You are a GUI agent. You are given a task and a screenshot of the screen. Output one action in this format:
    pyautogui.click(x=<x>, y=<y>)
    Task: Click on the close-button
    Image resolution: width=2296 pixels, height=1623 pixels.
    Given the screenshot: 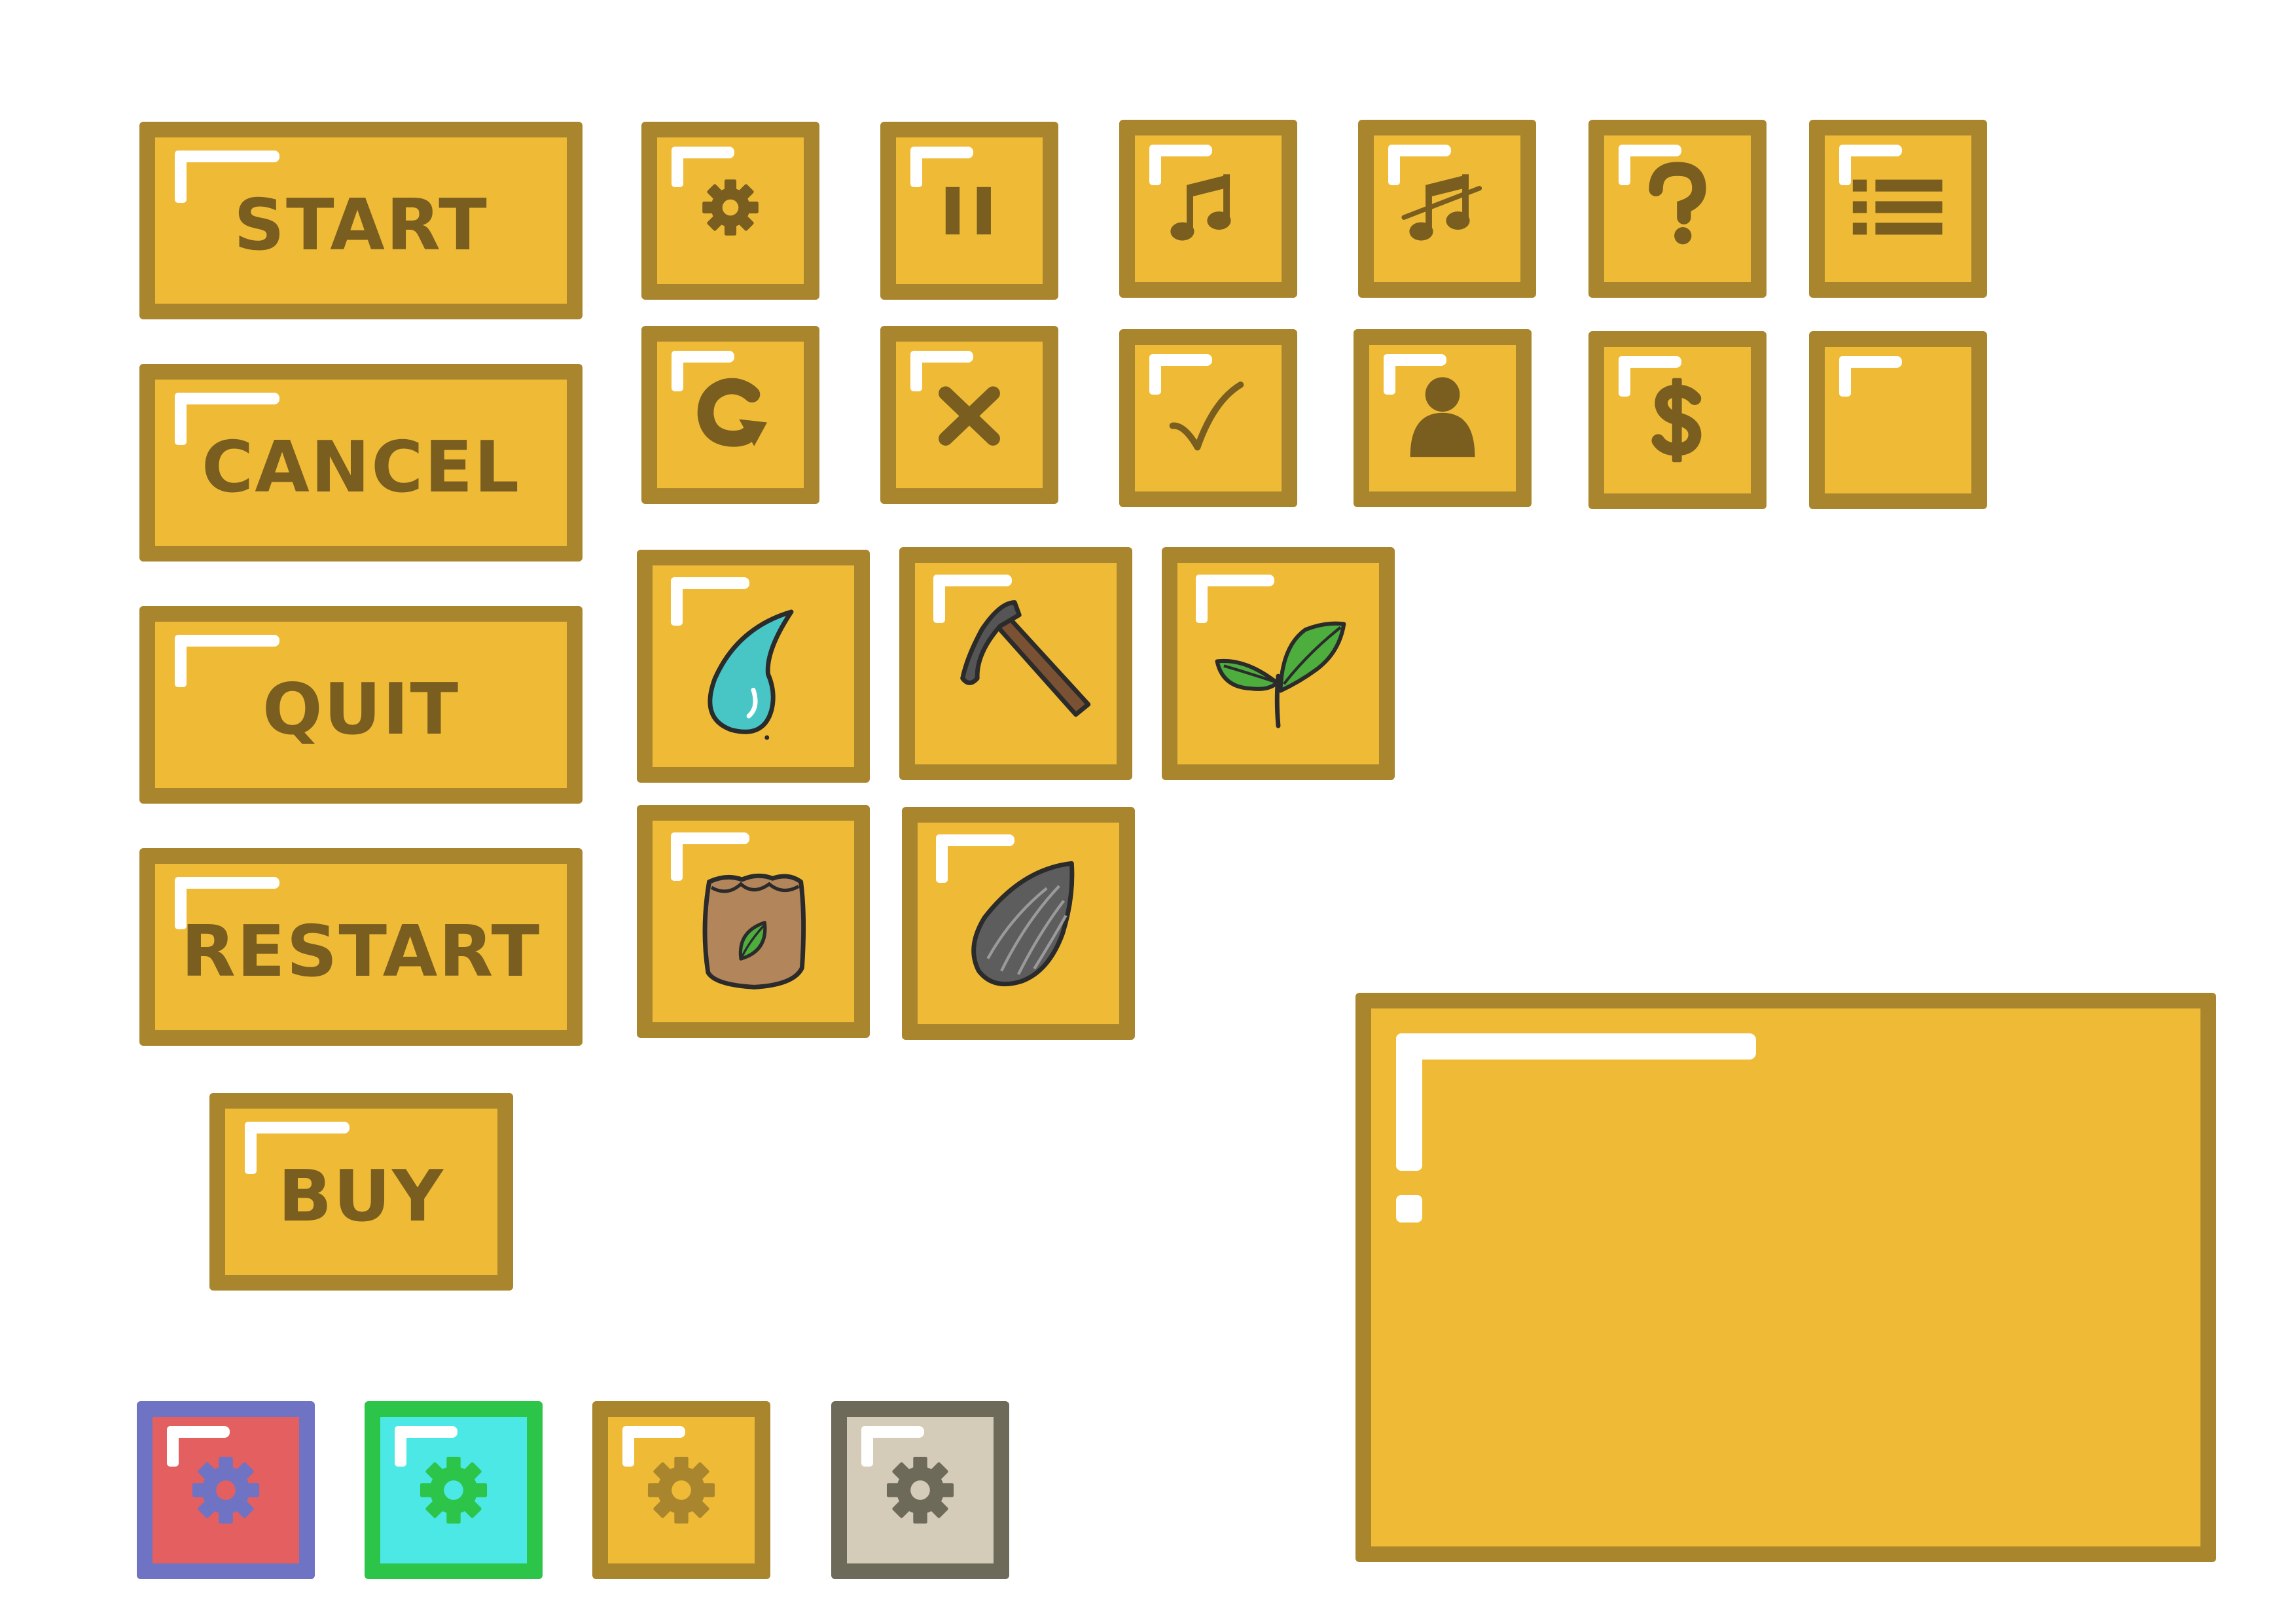 What is the action you would take?
    pyautogui.click(x=969, y=415)
    